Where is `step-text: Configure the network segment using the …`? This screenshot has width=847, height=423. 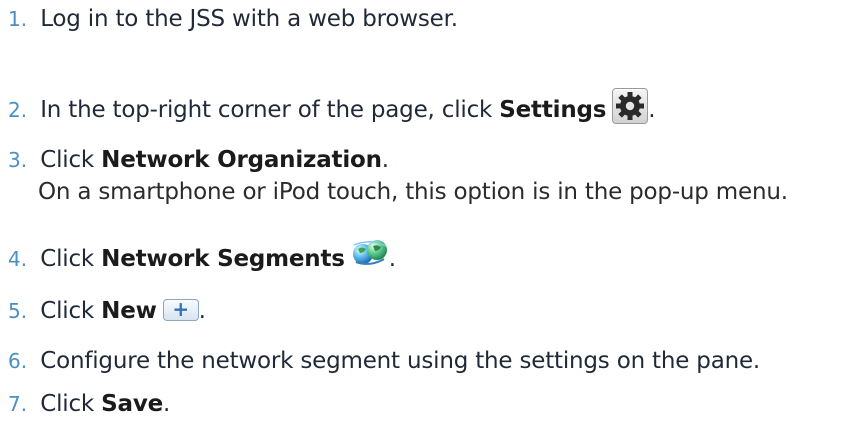
step-text: Configure the network segment using the … is located at coordinates (400, 361).